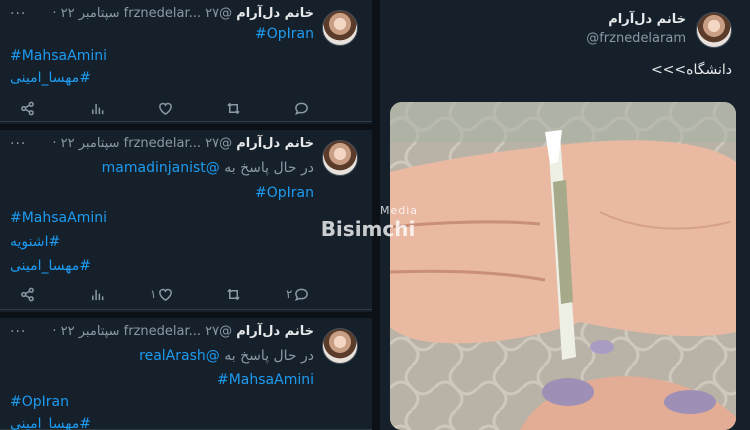 The height and width of the screenshot is (430, 750). I want to click on reply-button: ۲, so click(297, 294).